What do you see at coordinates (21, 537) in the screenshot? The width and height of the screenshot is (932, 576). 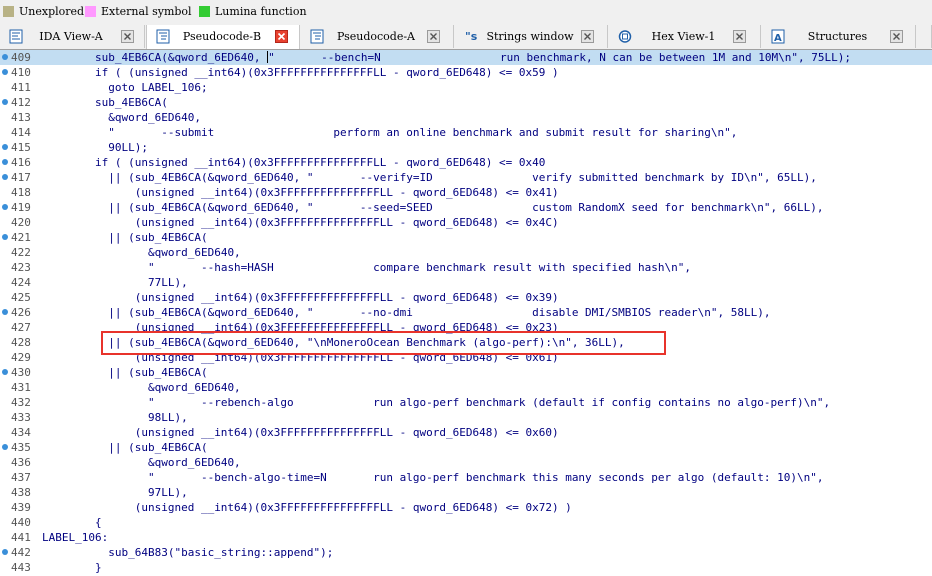 I see `line-number: 441` at bounding box center [21, 537].